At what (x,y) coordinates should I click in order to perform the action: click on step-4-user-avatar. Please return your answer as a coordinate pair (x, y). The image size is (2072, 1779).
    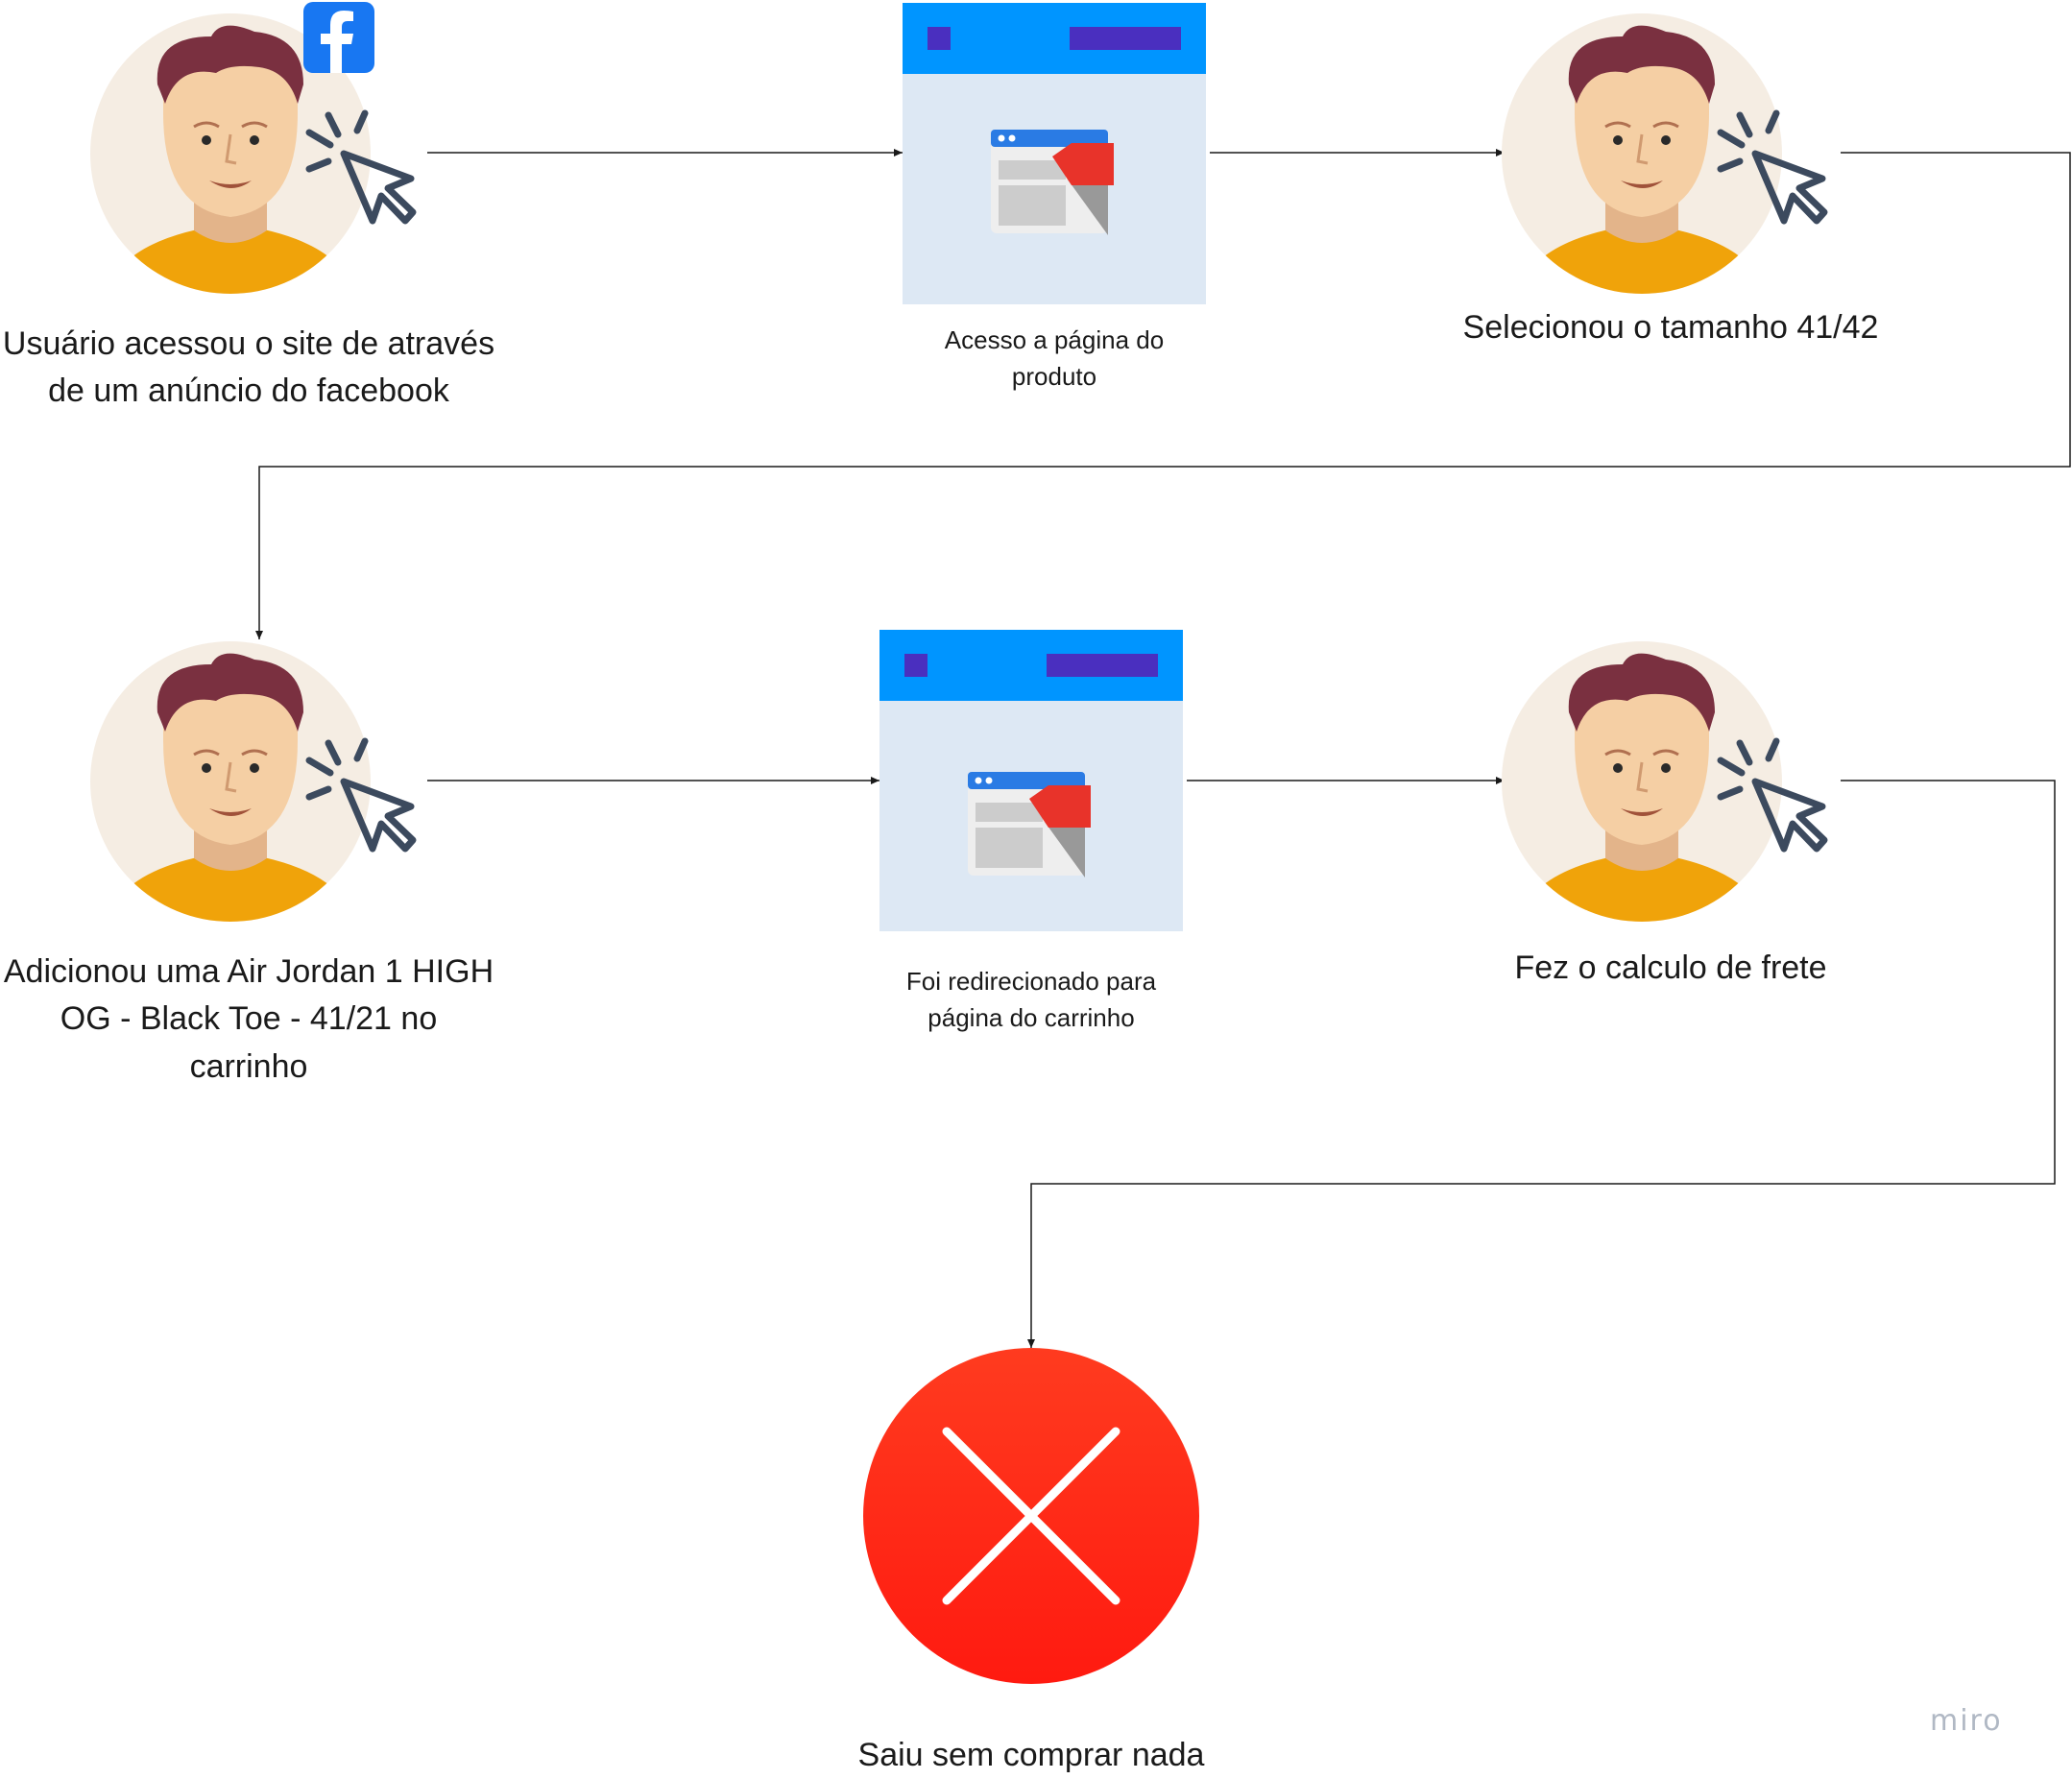
    Looking at the image, I should click on (254, 780).